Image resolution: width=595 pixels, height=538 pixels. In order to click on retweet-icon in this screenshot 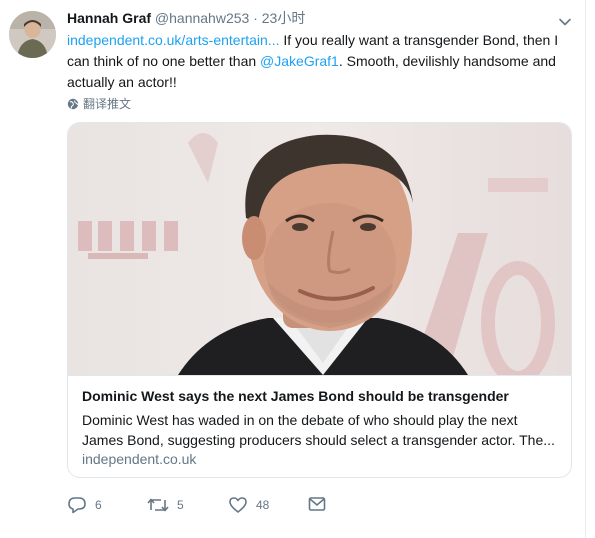, I will do `click(158, 505)`.